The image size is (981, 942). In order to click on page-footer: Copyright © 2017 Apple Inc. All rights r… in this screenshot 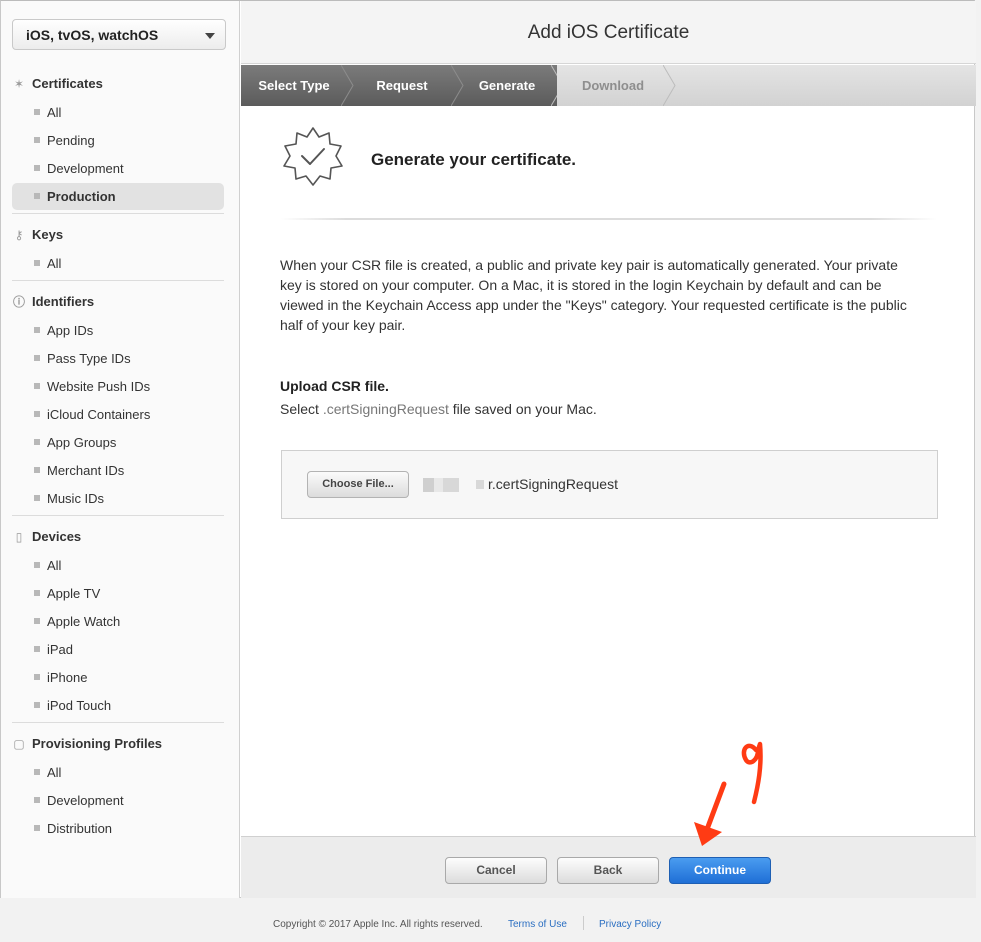, I will do `click(490, 924)`.